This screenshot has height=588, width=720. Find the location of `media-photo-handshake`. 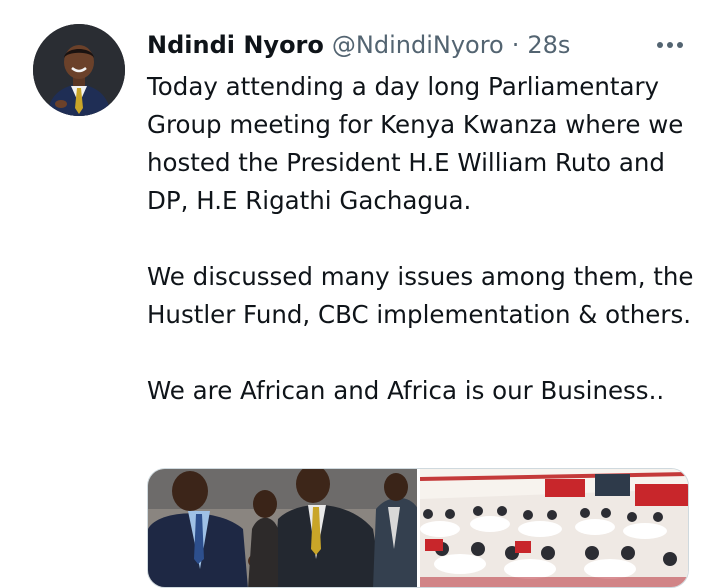

media-photo-handshake is located at coordinates (282, 528).